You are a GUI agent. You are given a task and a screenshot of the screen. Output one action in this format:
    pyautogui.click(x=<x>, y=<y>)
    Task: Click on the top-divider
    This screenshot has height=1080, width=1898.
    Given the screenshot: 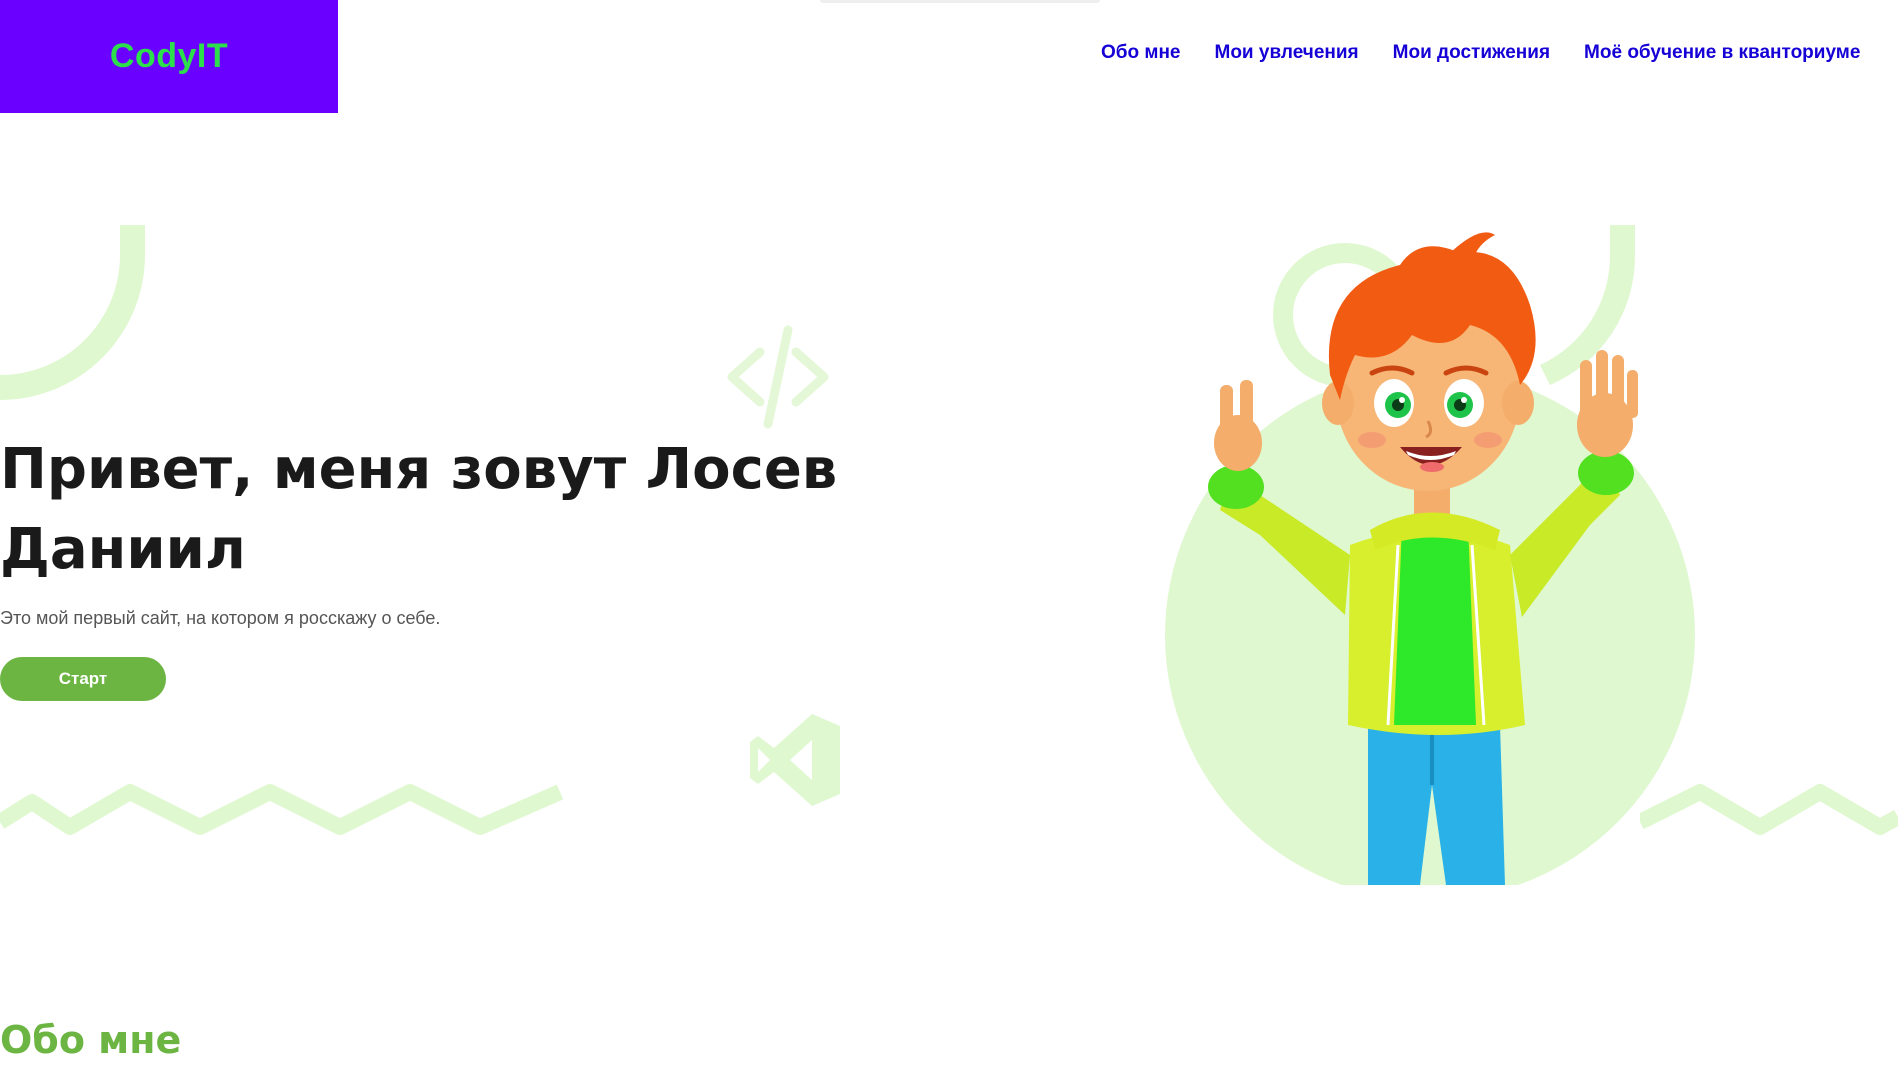 What is the action you would take?
    pyautogui.click(x=960, y=1)
    